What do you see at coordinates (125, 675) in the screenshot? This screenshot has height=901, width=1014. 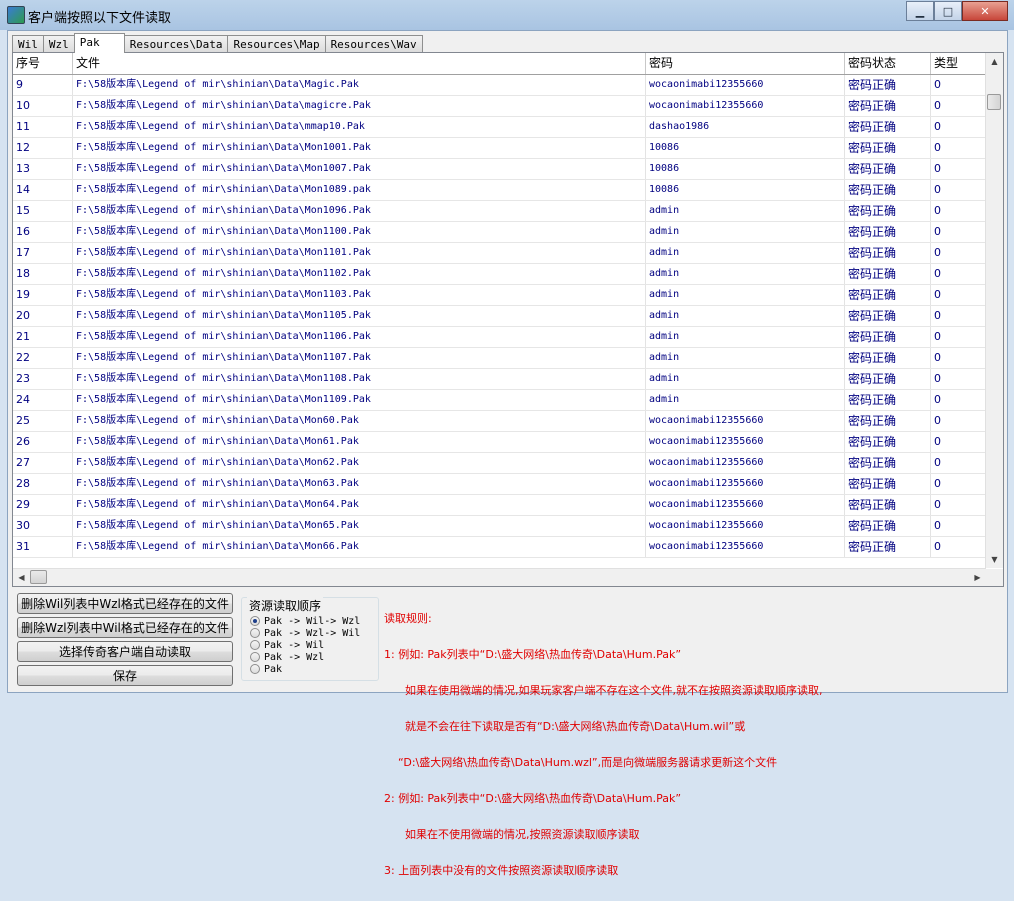 I see `save-button: 保存` at bounding box center [125, 675].